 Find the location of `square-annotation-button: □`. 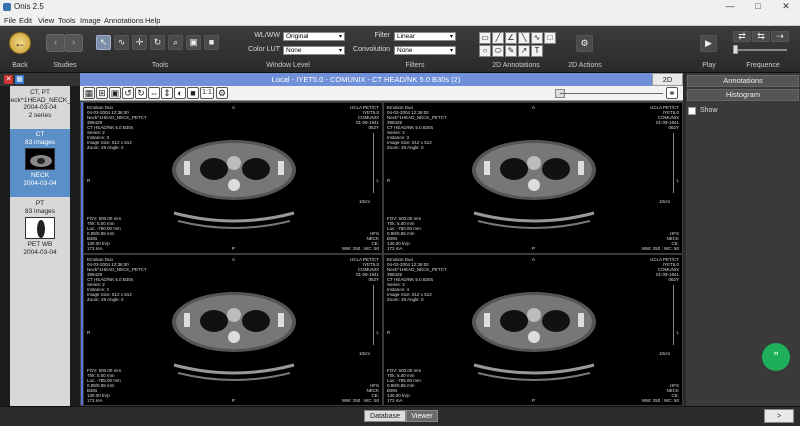

square-annotation-button: □ is located at coordinates (550, 38).